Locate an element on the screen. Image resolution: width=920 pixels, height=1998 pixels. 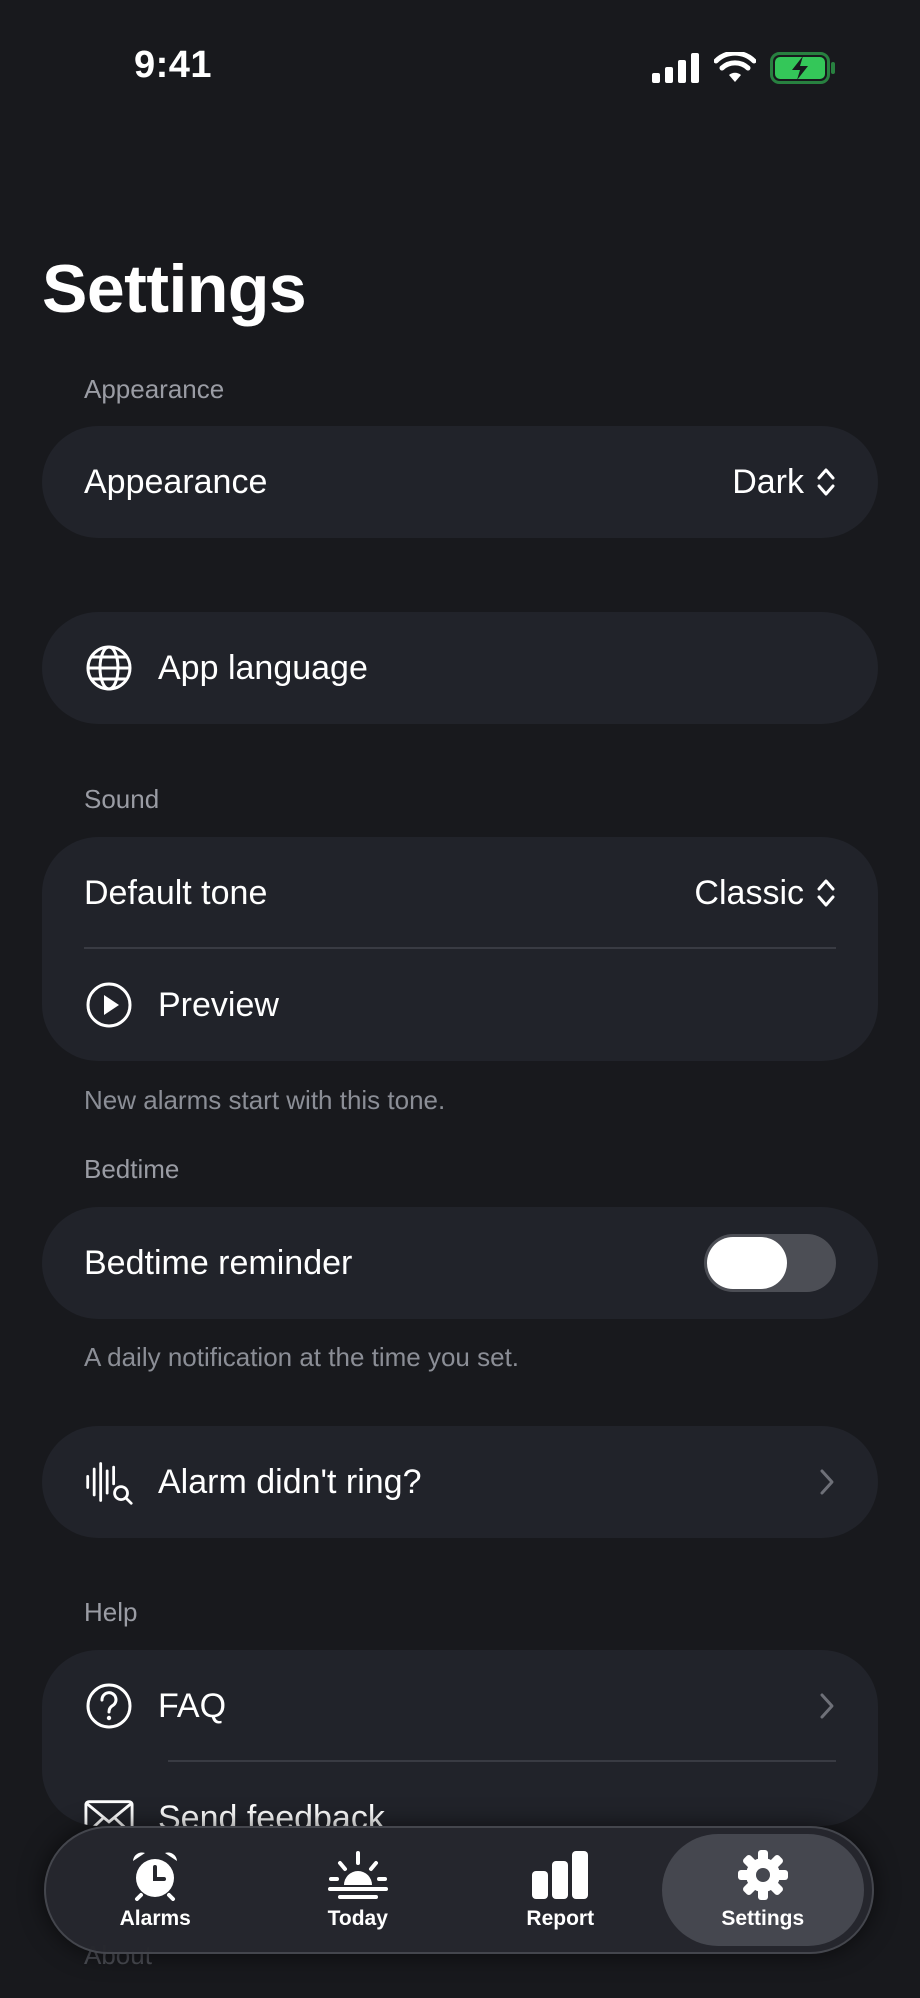
battery-charging-icon is located at coordinates (802, 68).